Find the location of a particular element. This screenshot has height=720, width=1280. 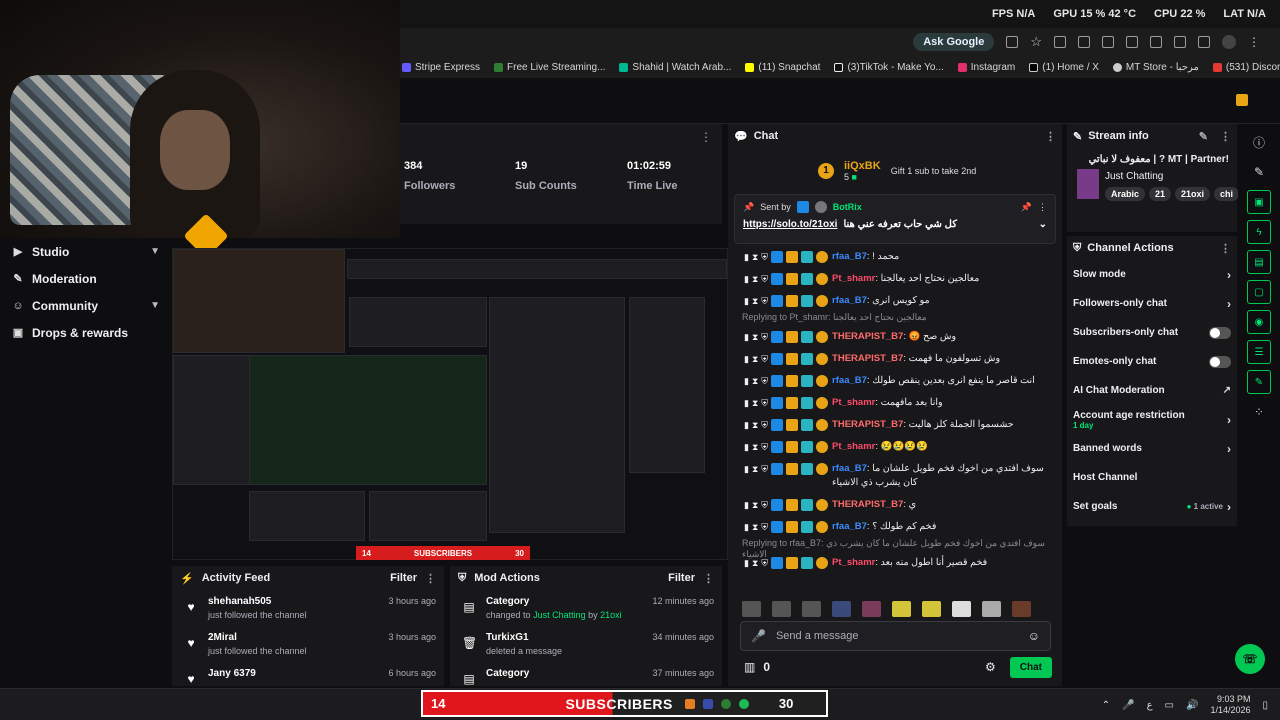

channel-action-set-goals: Set goals ● 1 active › is located at coordinates (1152, 506).